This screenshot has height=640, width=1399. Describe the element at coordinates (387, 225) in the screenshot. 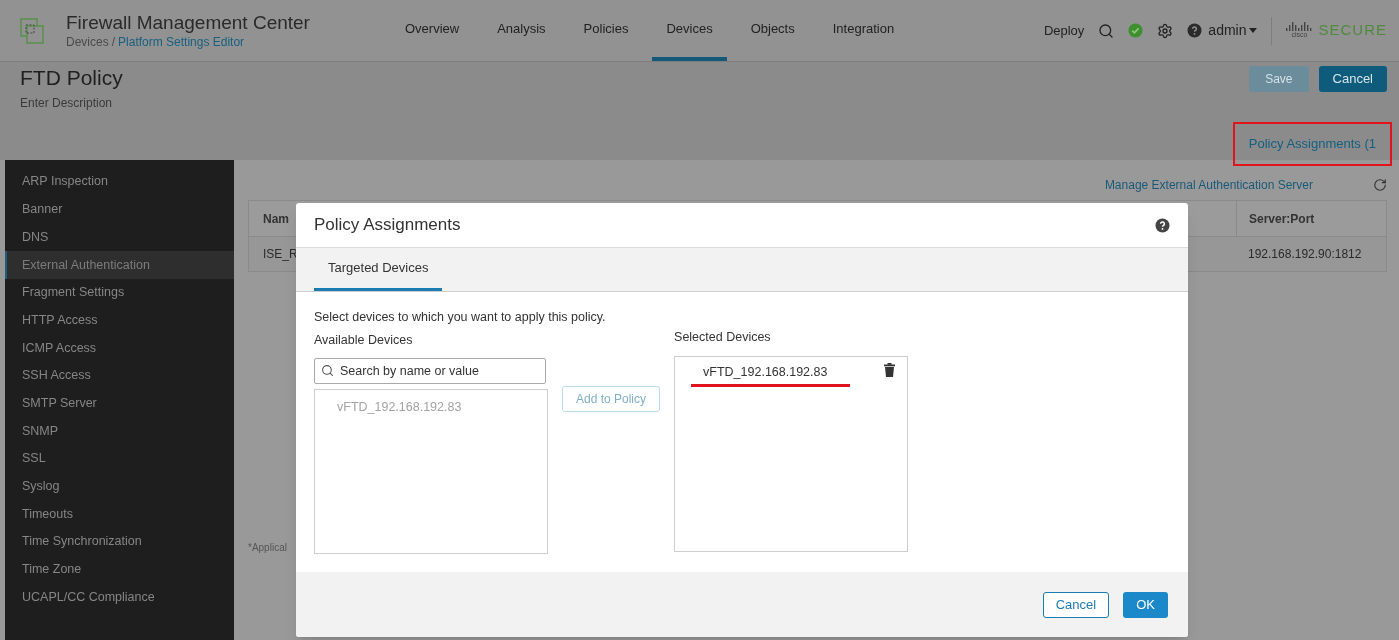

I see `dialog-title: Policy Assignments` at that location.